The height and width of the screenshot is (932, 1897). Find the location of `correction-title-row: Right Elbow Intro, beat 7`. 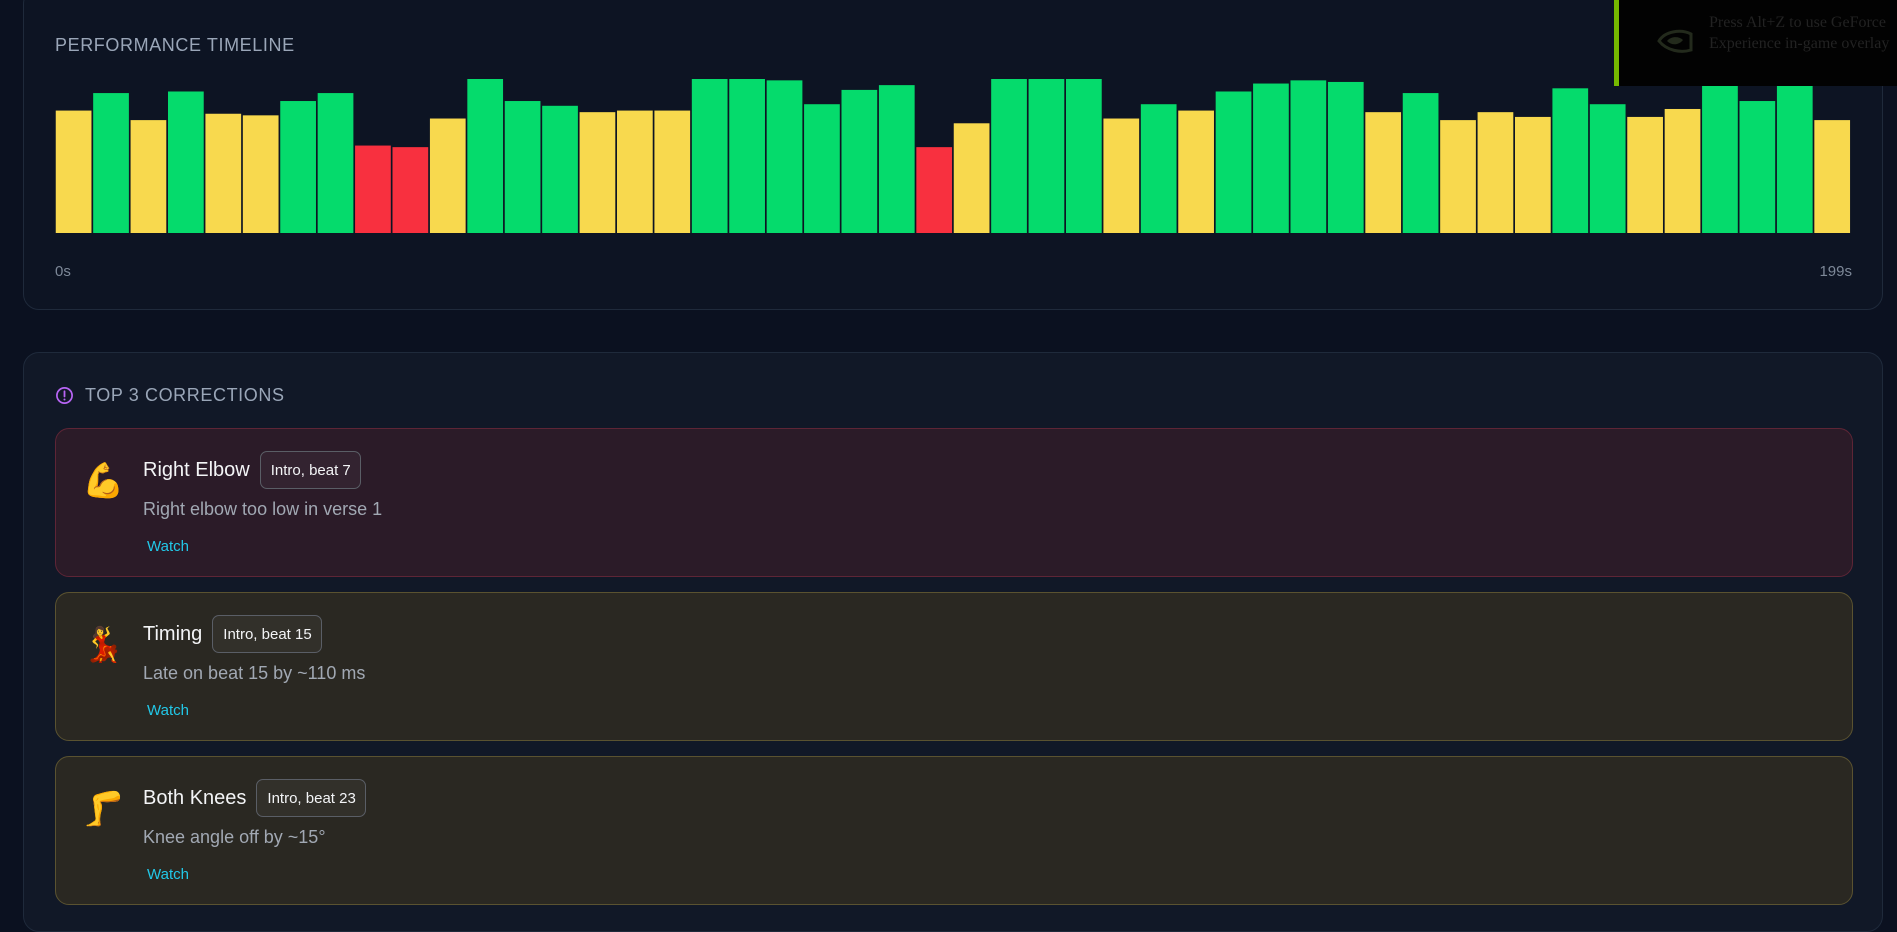

correction-title-row: Right Elbow Intro, beat 7 is located at coordinates (252, 470).